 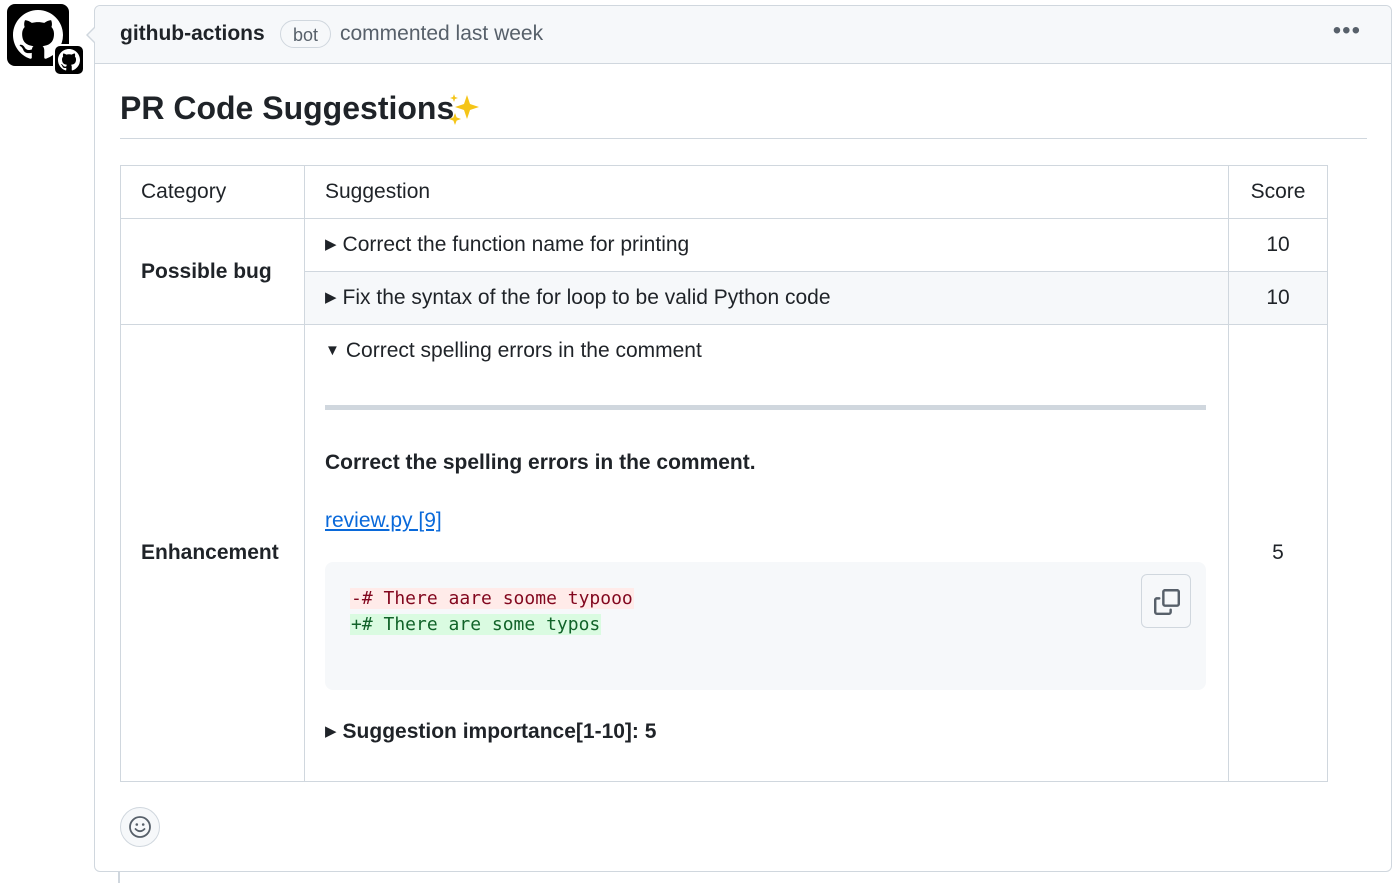 I want to click on category-cell: Enhancement, so click(x=212, y=553).